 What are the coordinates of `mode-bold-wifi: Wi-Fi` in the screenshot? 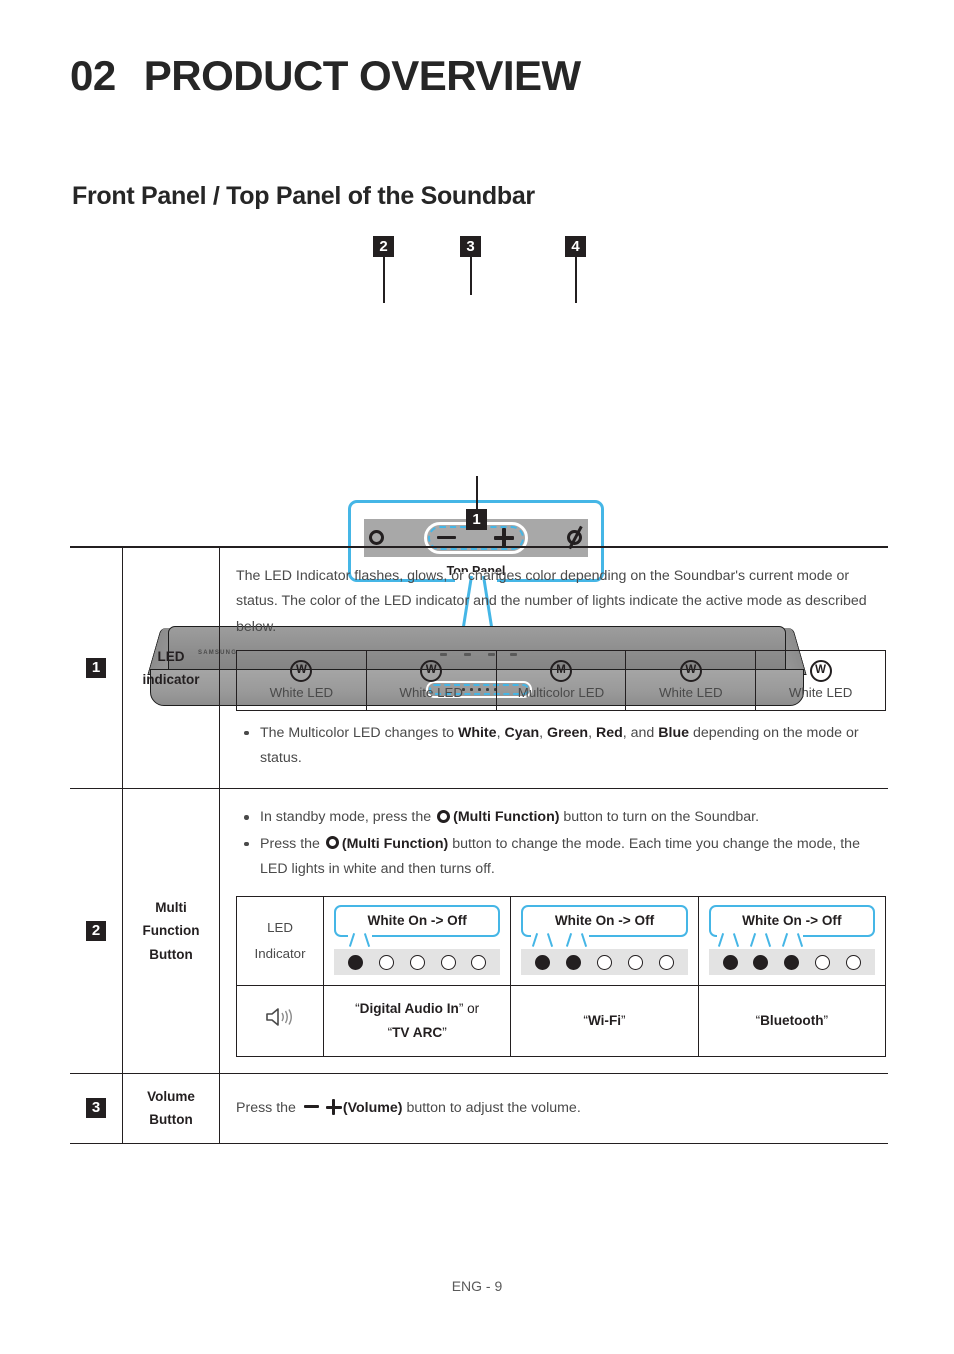 It's located at (604, 1021).